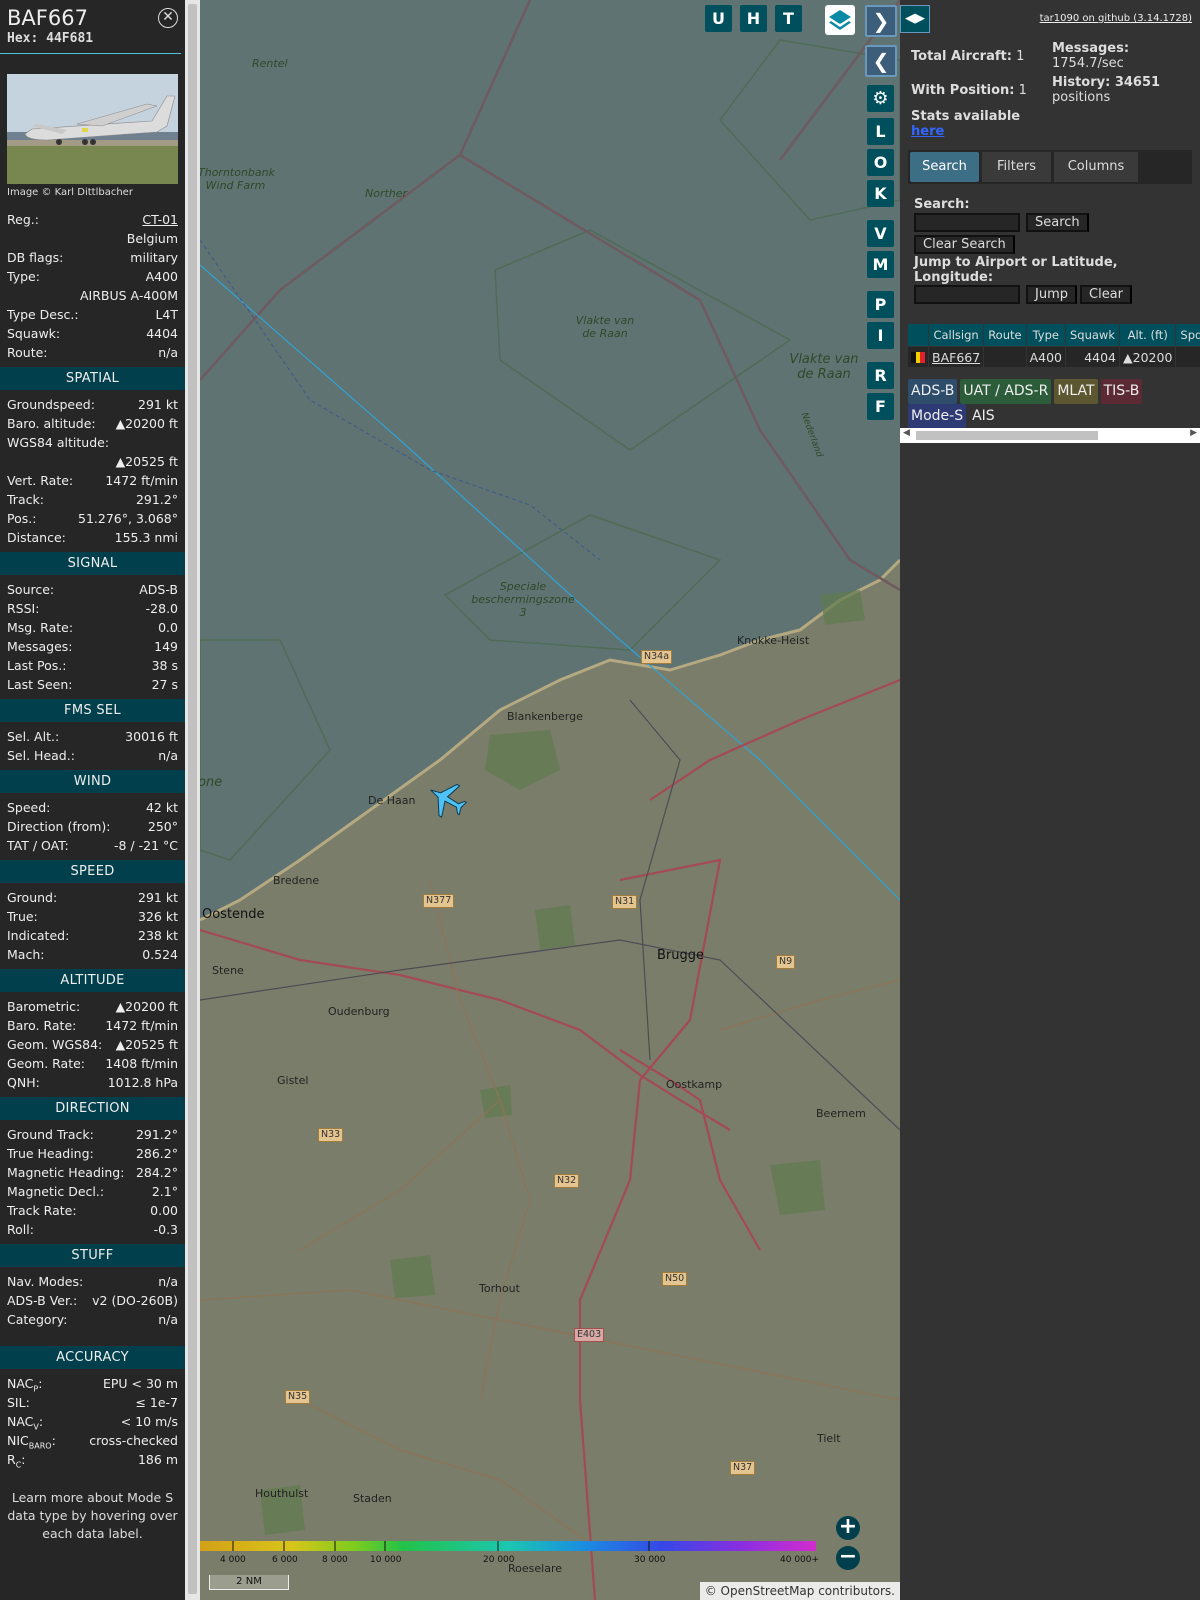 Image resolution: width=1200 pixels, height=1600 pixels. Describe the element at coordinates (386, 1560) in the screenshot. I see `scale-label: 10 000` at that location.